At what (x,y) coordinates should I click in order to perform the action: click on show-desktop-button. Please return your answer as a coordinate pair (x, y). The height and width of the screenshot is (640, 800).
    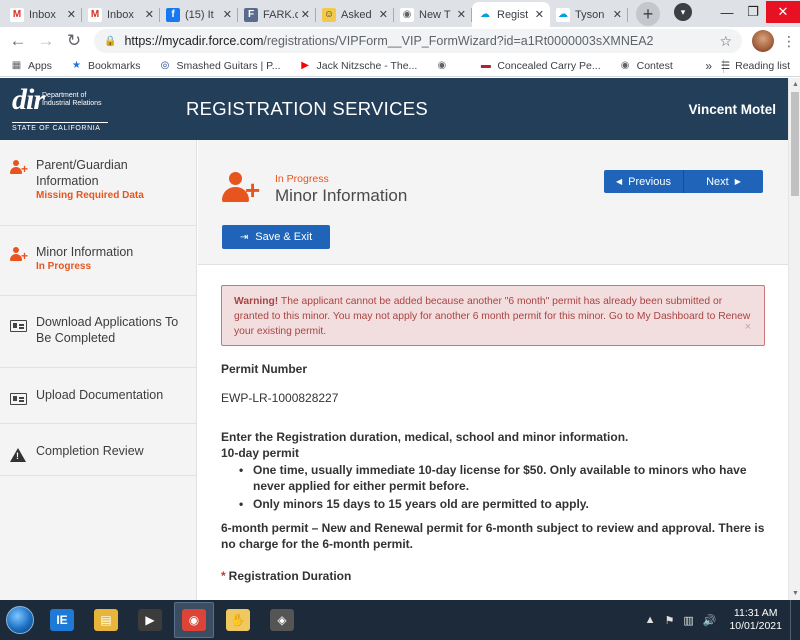
    Looking at the image, I should click on (795, 620).